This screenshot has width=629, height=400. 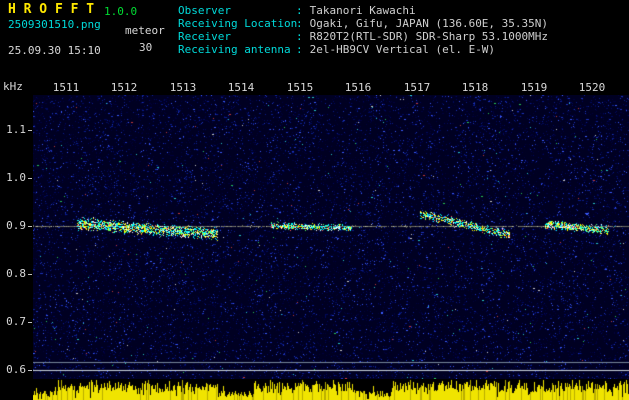 I want to click on time-tick-label: 1514, so click(x=241, y=87).